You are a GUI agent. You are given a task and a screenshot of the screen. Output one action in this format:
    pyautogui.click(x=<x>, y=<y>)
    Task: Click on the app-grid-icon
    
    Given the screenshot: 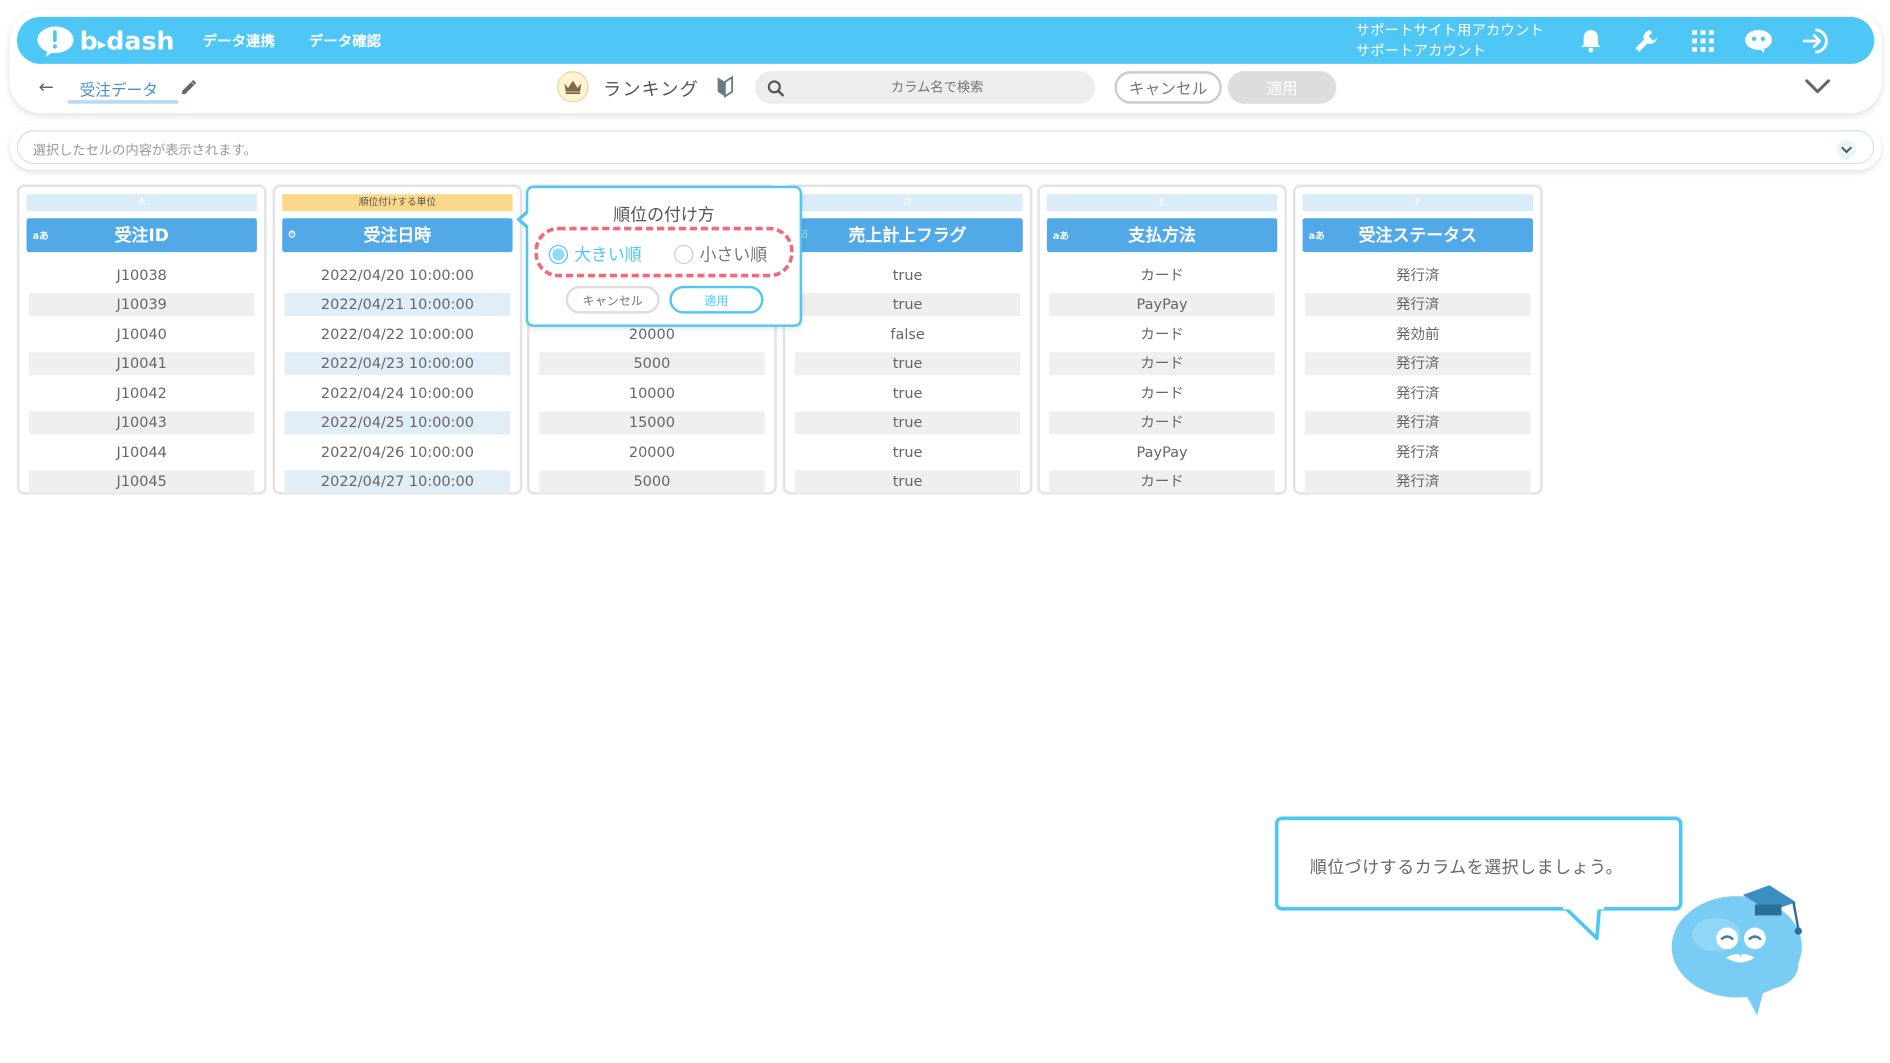 What is the action you would take?
    pyautogui.click(x=1703, y=41)
    